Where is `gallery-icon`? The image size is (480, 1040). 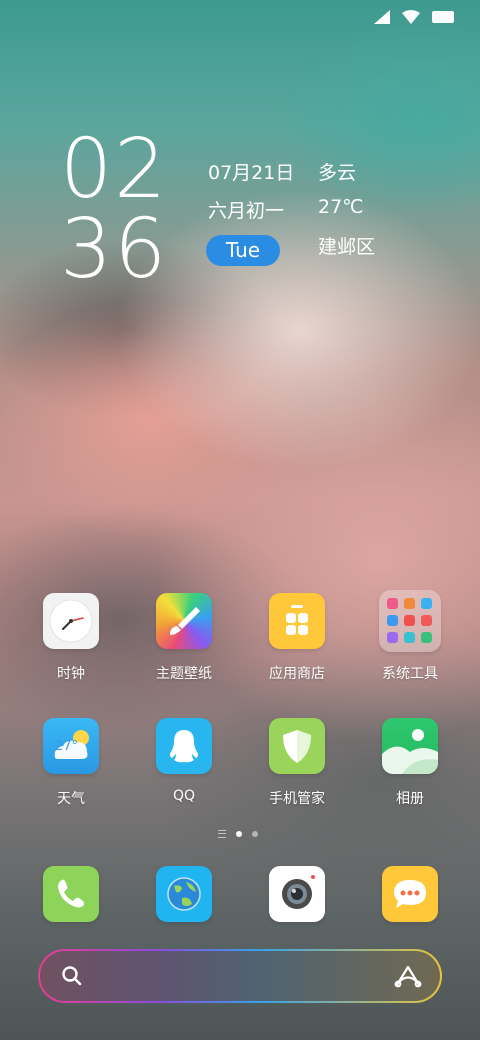
gallery-icon is located at coordinates (410, 746).